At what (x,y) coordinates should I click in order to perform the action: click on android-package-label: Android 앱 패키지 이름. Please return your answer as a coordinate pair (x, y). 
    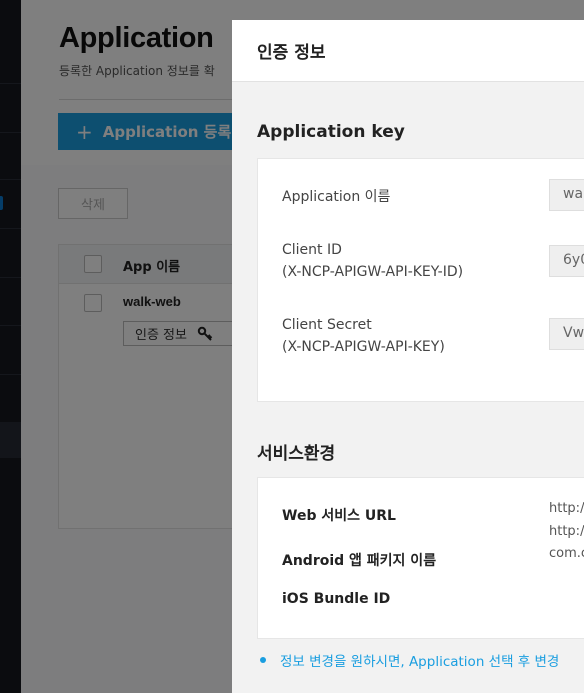
    Looking at the image, I should click on (359, 561).